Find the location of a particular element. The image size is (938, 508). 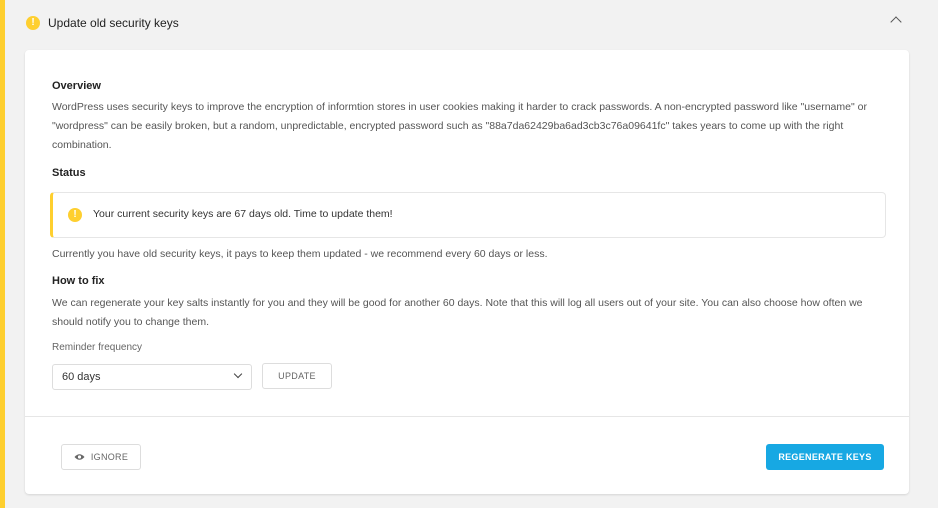

reminder-frequency-select: 60 days is located at coordinates (152, 377).